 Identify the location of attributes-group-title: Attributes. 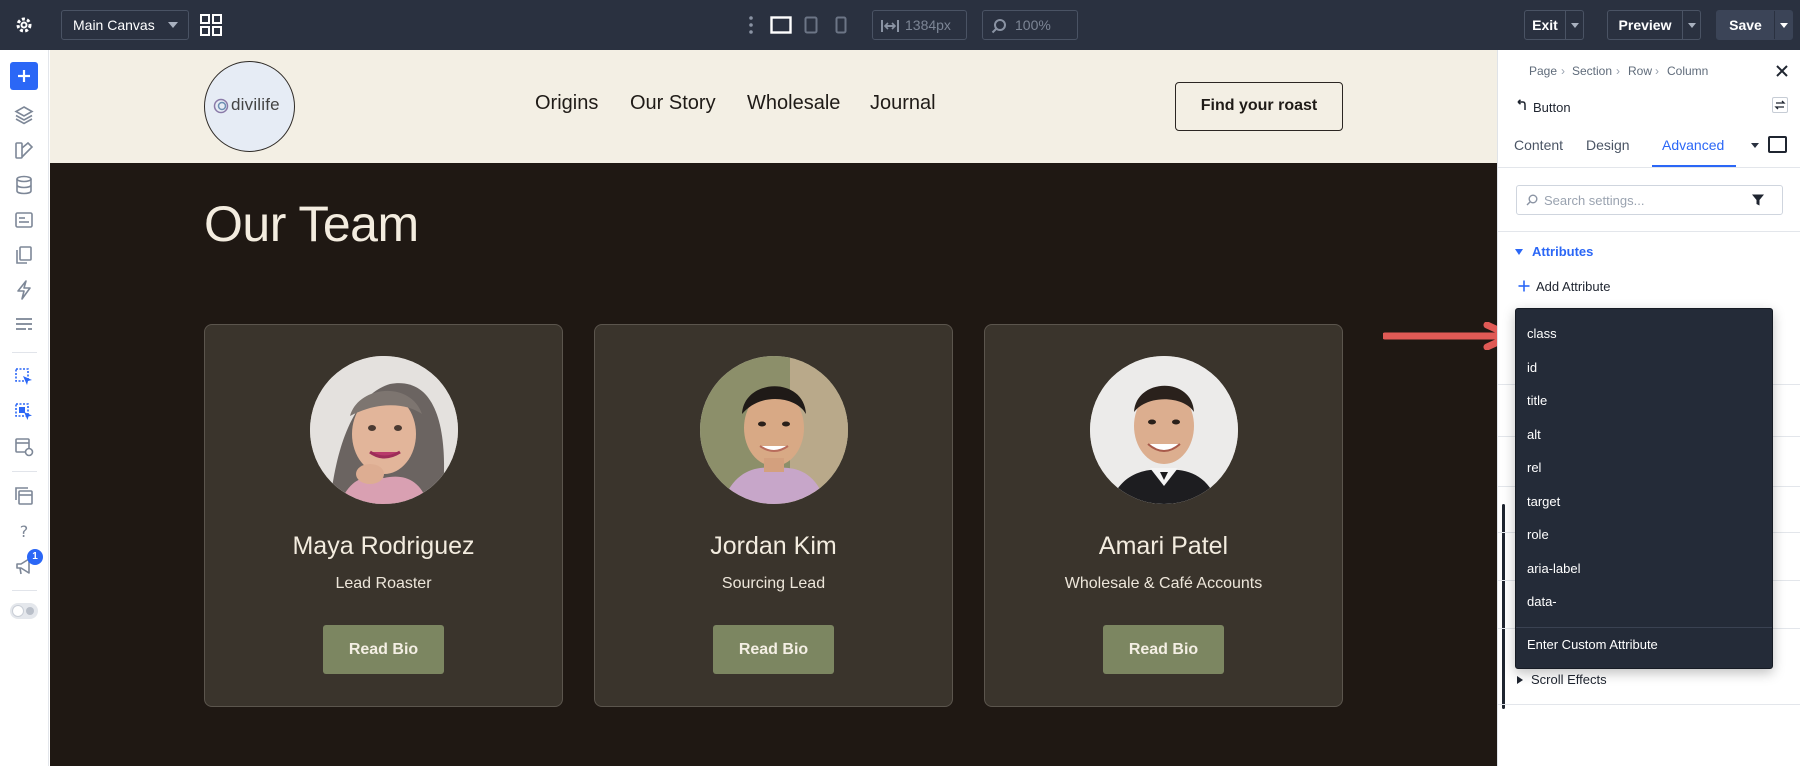
(1562, 251).